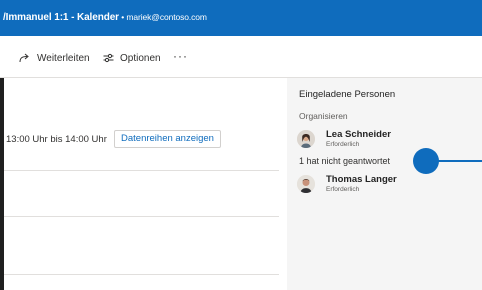 This screenshot has width=482, height=290. What do you see at coordinates (426, 161) in the screenshot?
I see `callout-marker` at bounding box center [426, 161].